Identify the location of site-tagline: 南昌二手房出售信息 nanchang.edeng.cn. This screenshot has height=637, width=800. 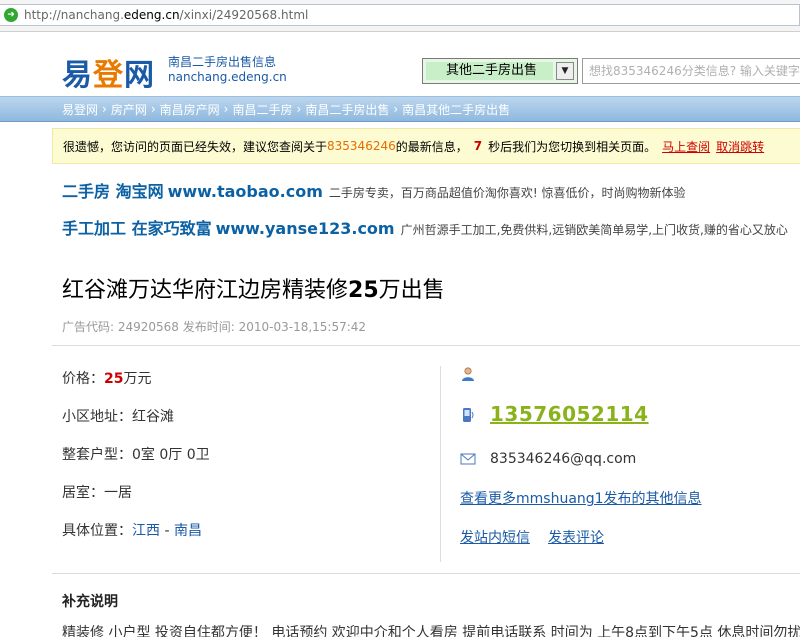
(227, 70).